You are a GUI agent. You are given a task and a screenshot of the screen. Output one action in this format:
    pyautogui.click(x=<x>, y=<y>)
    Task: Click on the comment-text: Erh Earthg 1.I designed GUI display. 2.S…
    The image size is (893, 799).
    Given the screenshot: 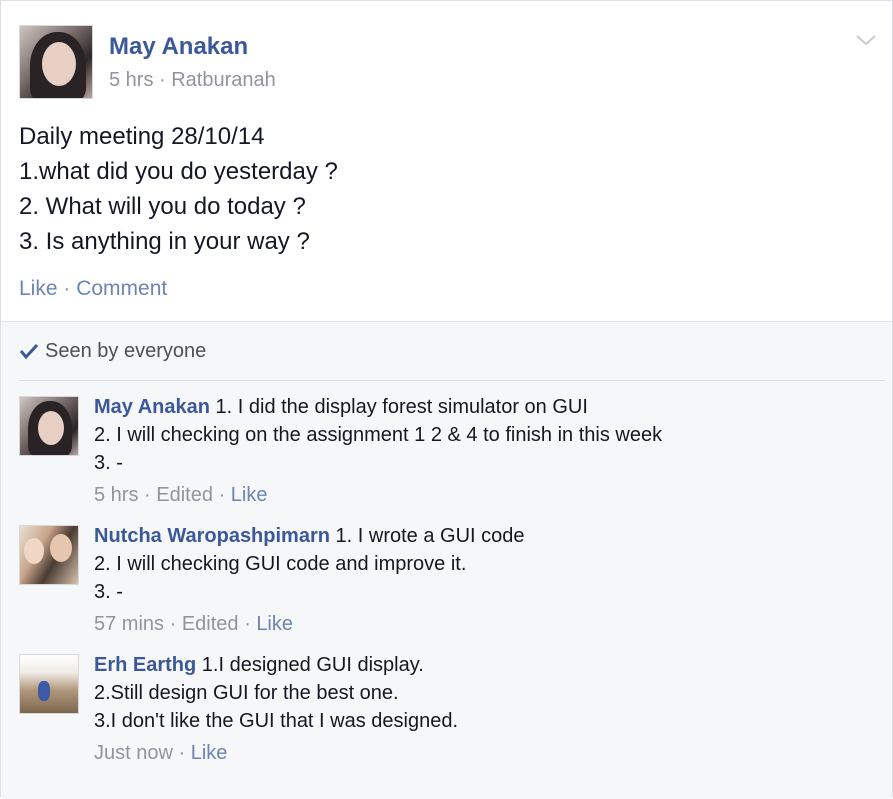 What is the action you would take?
    pyautogui.click(x=276, y=693)
    